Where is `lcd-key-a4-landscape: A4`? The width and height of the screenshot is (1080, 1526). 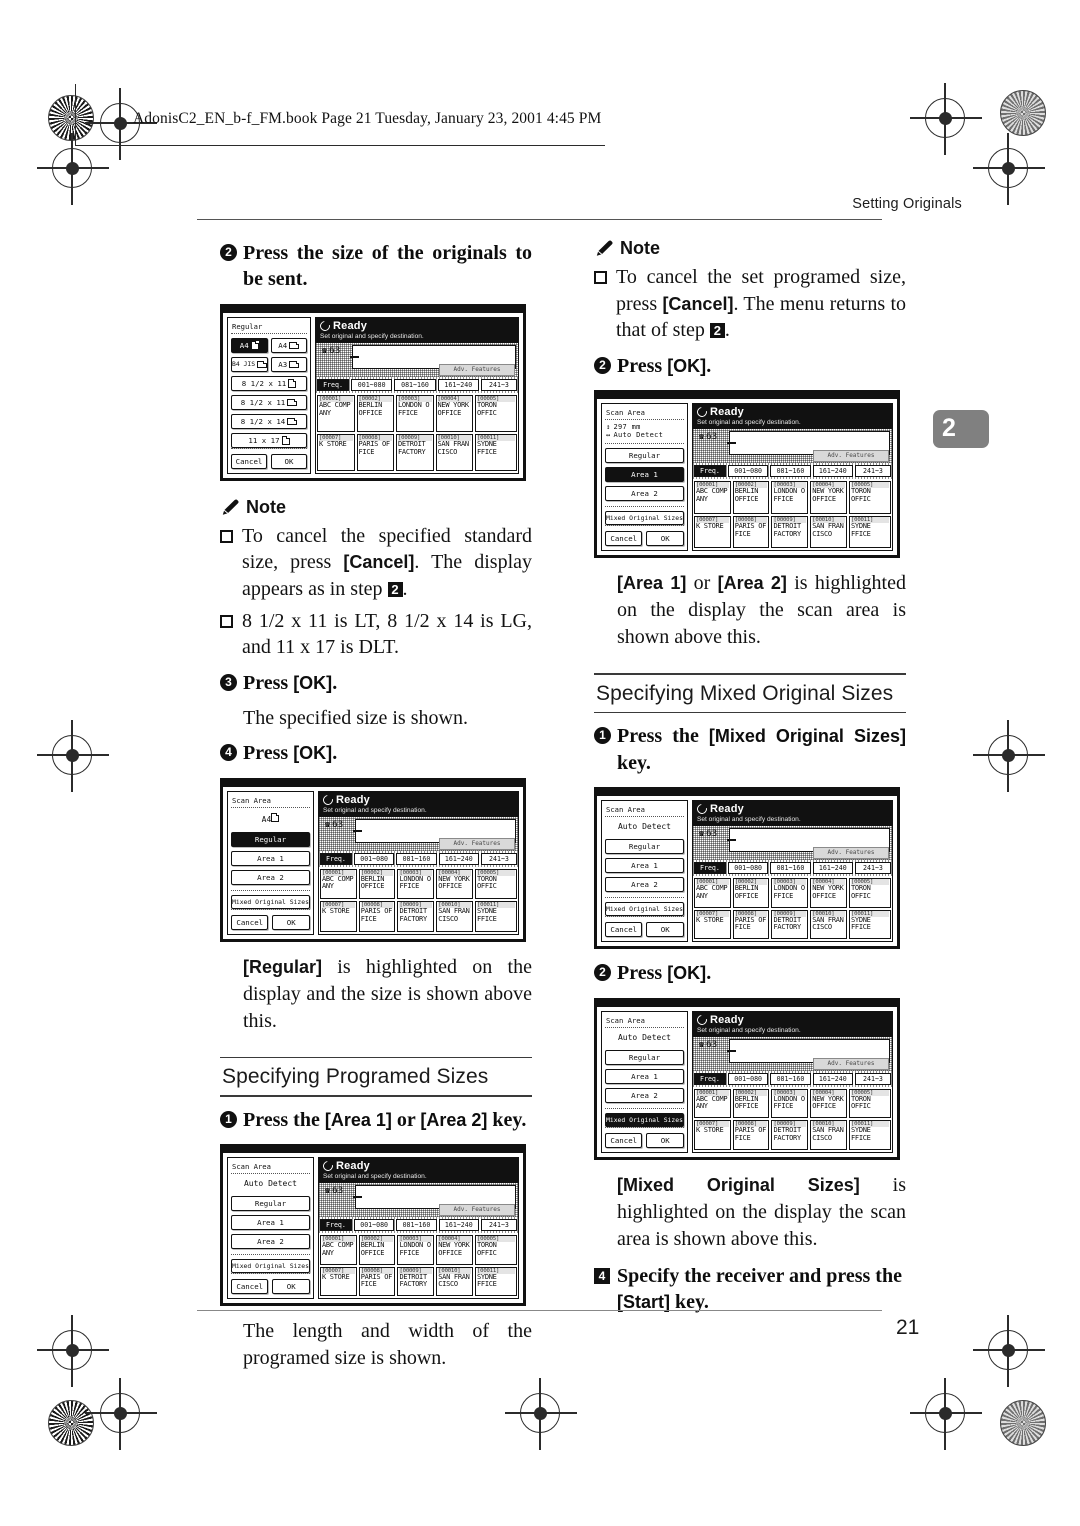
lcd-key-a4-landscape: A4 is located at coordinates (288, 345).